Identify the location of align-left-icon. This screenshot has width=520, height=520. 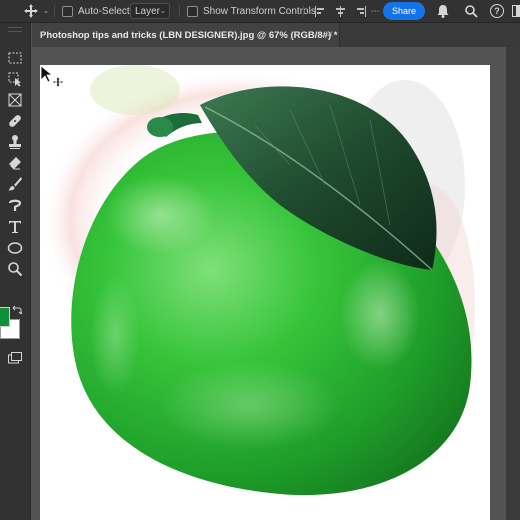
(320, 11).